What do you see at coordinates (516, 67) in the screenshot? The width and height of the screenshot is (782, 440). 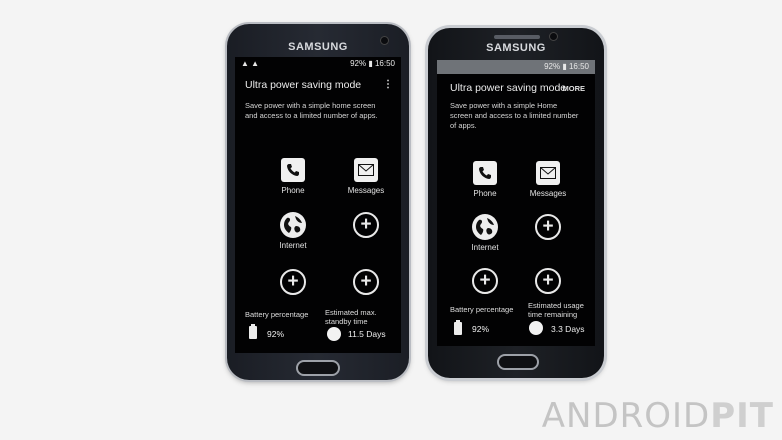 I see `status-bar: 92% ▮ 16:50` at bounding box center [516, 67].